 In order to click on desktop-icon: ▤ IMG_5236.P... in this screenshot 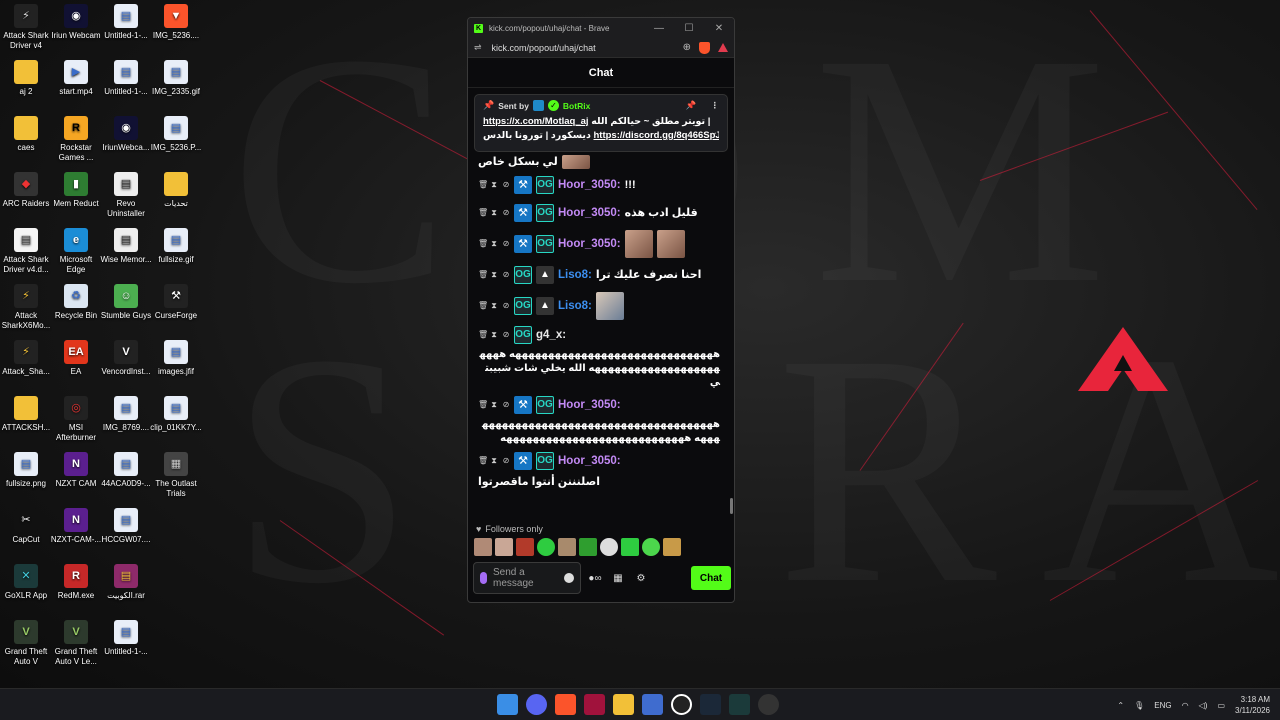, I will do `click(176, 134)`.